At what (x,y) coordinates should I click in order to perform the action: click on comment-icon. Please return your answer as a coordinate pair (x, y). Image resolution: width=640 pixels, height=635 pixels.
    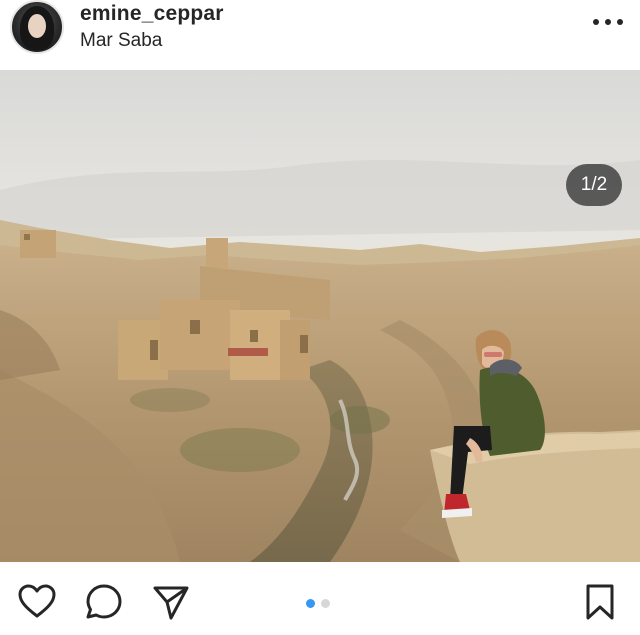
    Looking at the image, I should click on (104, 602).